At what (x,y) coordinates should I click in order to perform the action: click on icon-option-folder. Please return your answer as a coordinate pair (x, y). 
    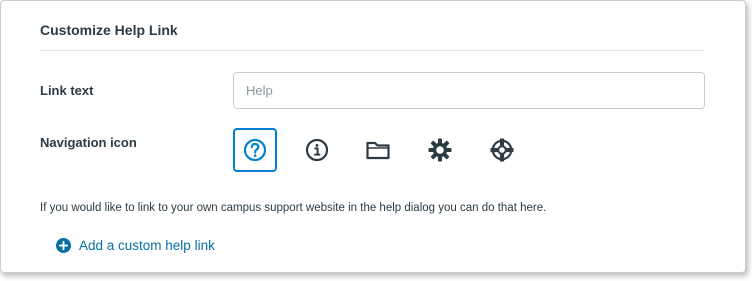
    Looking at the image, I should click on (378, 150).